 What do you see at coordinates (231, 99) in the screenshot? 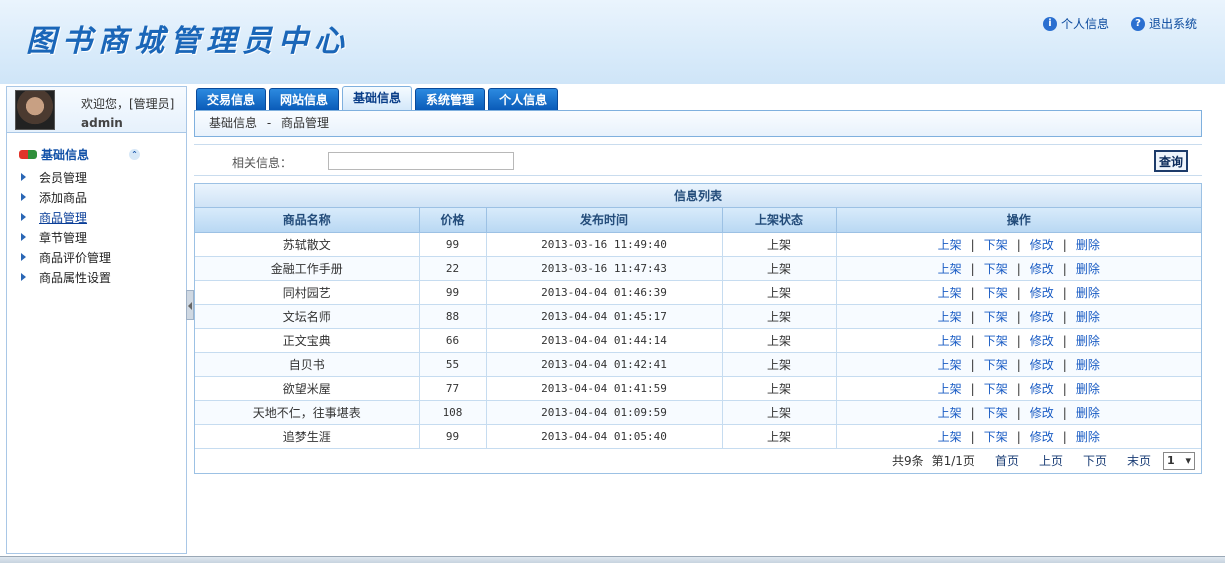
I see `tab-transactions: 交易信息` at bounding box center [231, 99].